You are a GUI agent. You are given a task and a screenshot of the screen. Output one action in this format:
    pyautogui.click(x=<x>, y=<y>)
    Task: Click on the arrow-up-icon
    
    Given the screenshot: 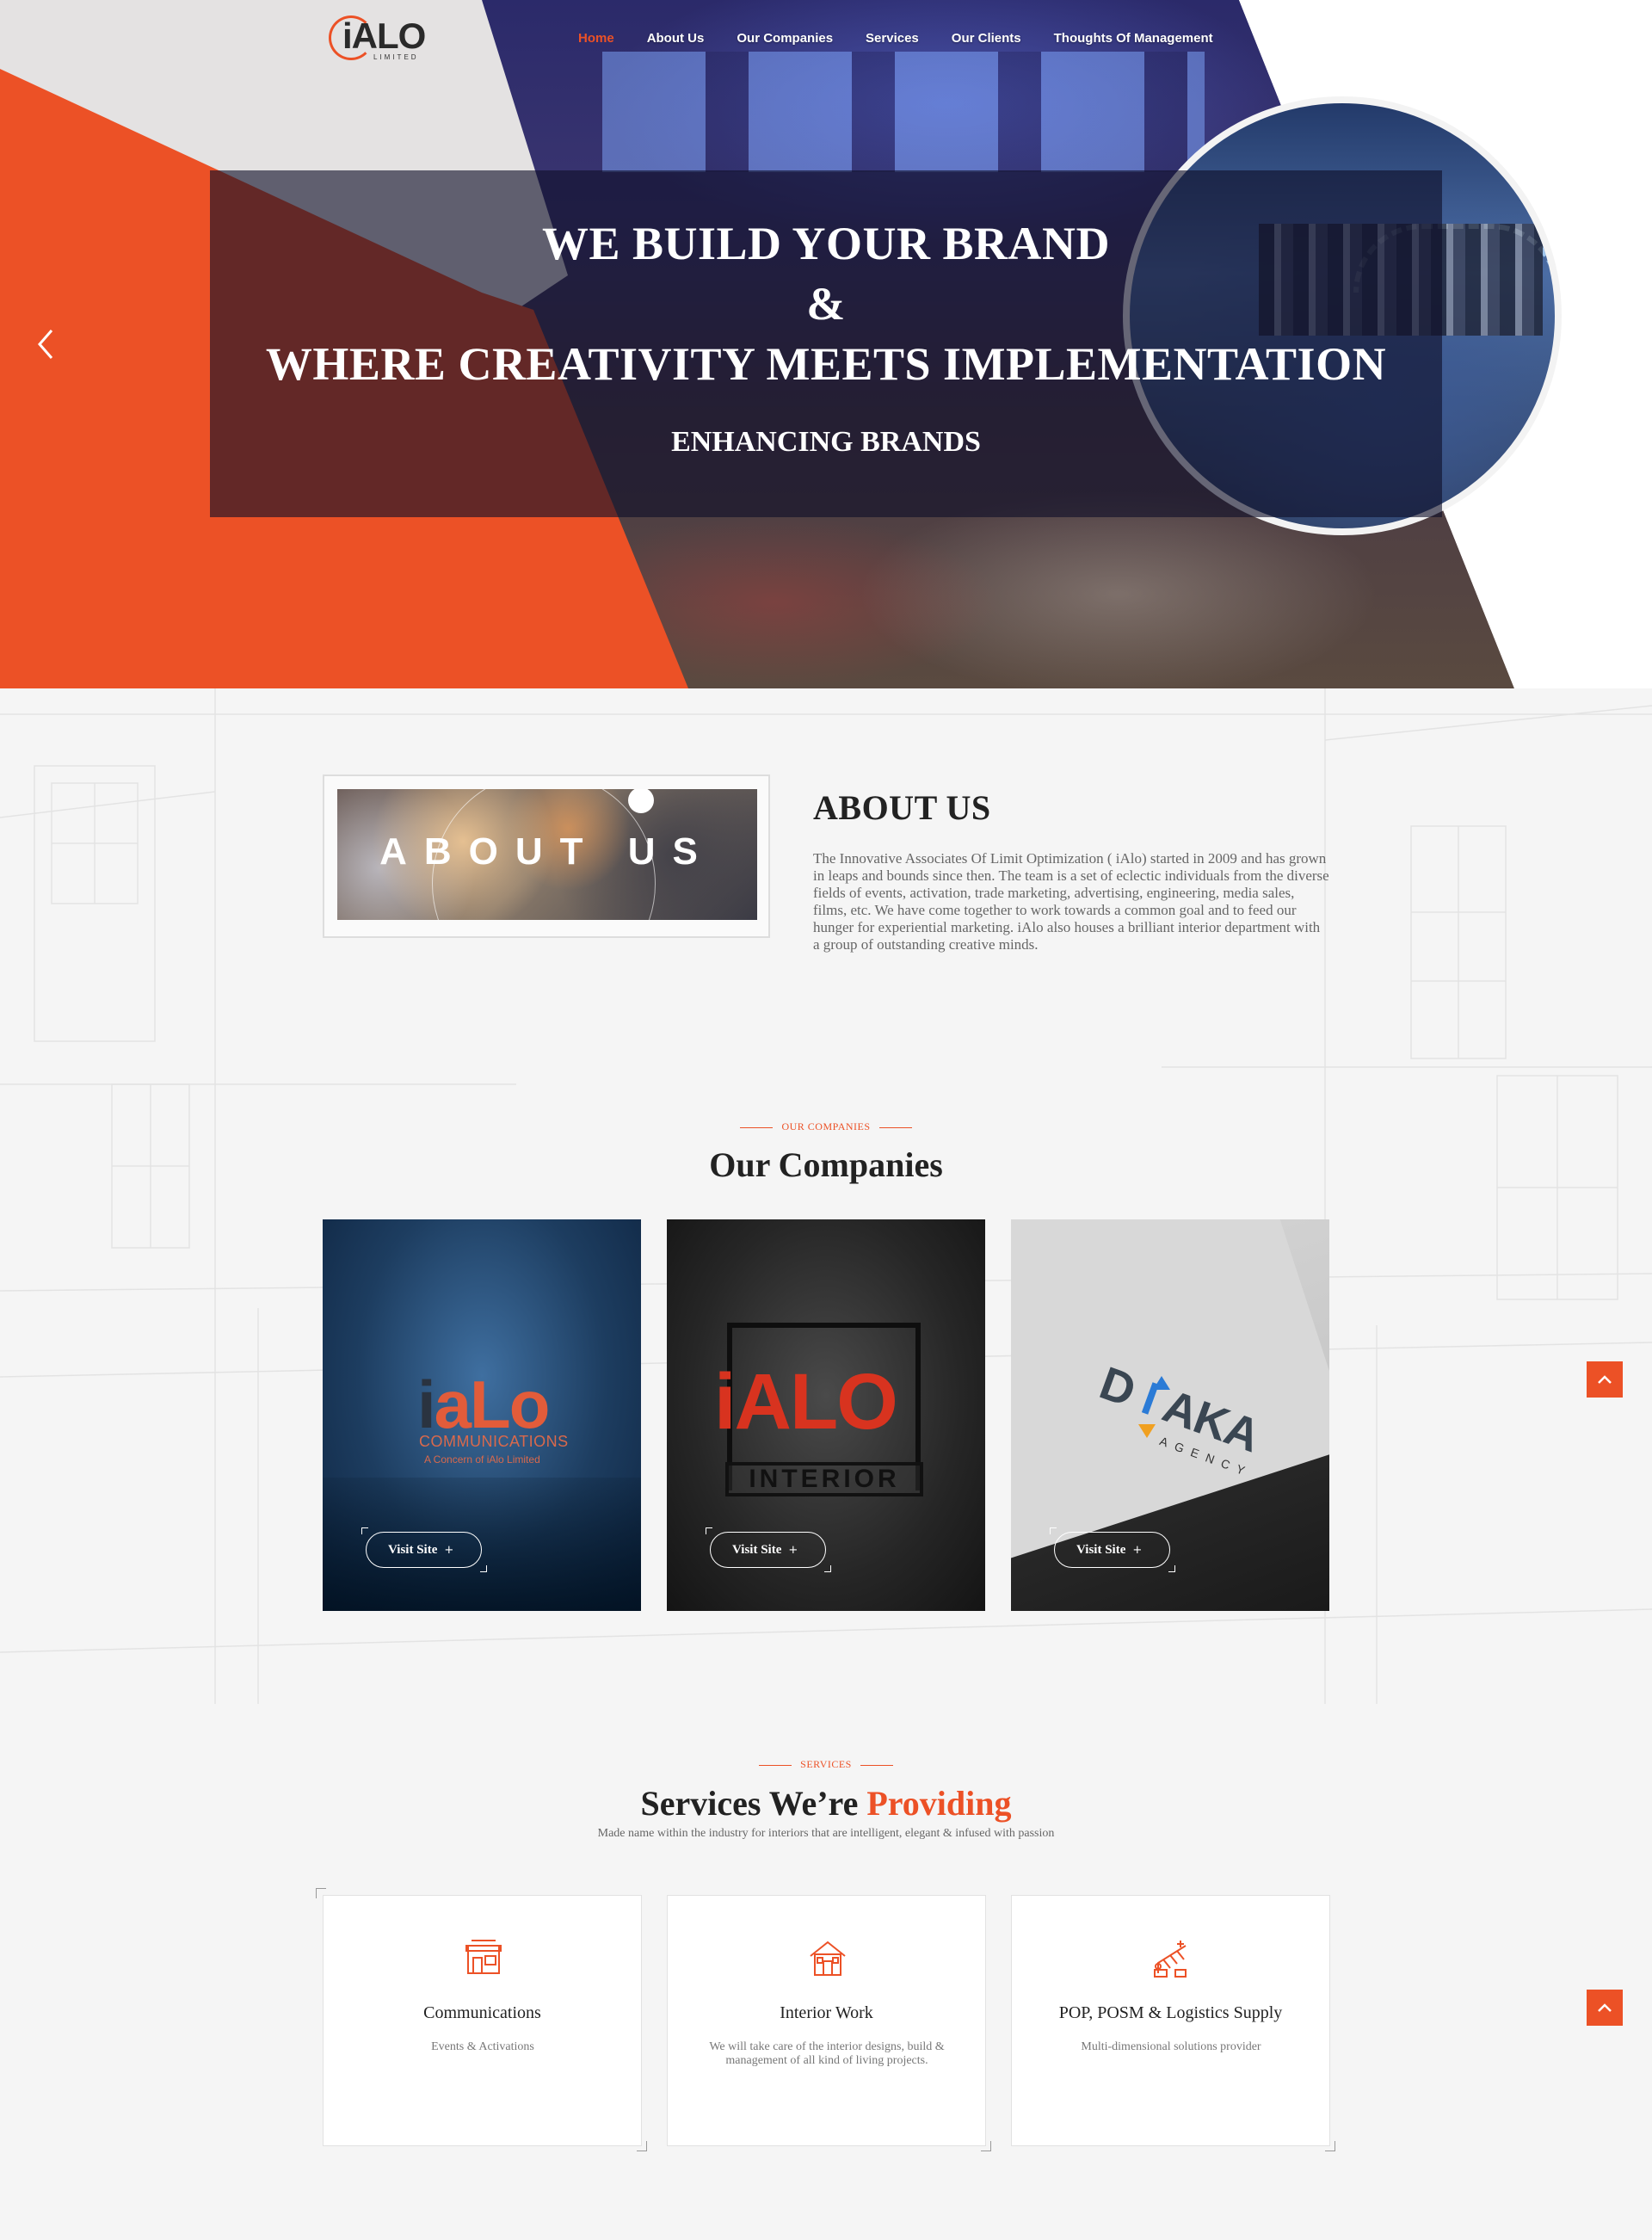 What is the action you would take?
    pyautogui.click(x=1161, y=1383)
    